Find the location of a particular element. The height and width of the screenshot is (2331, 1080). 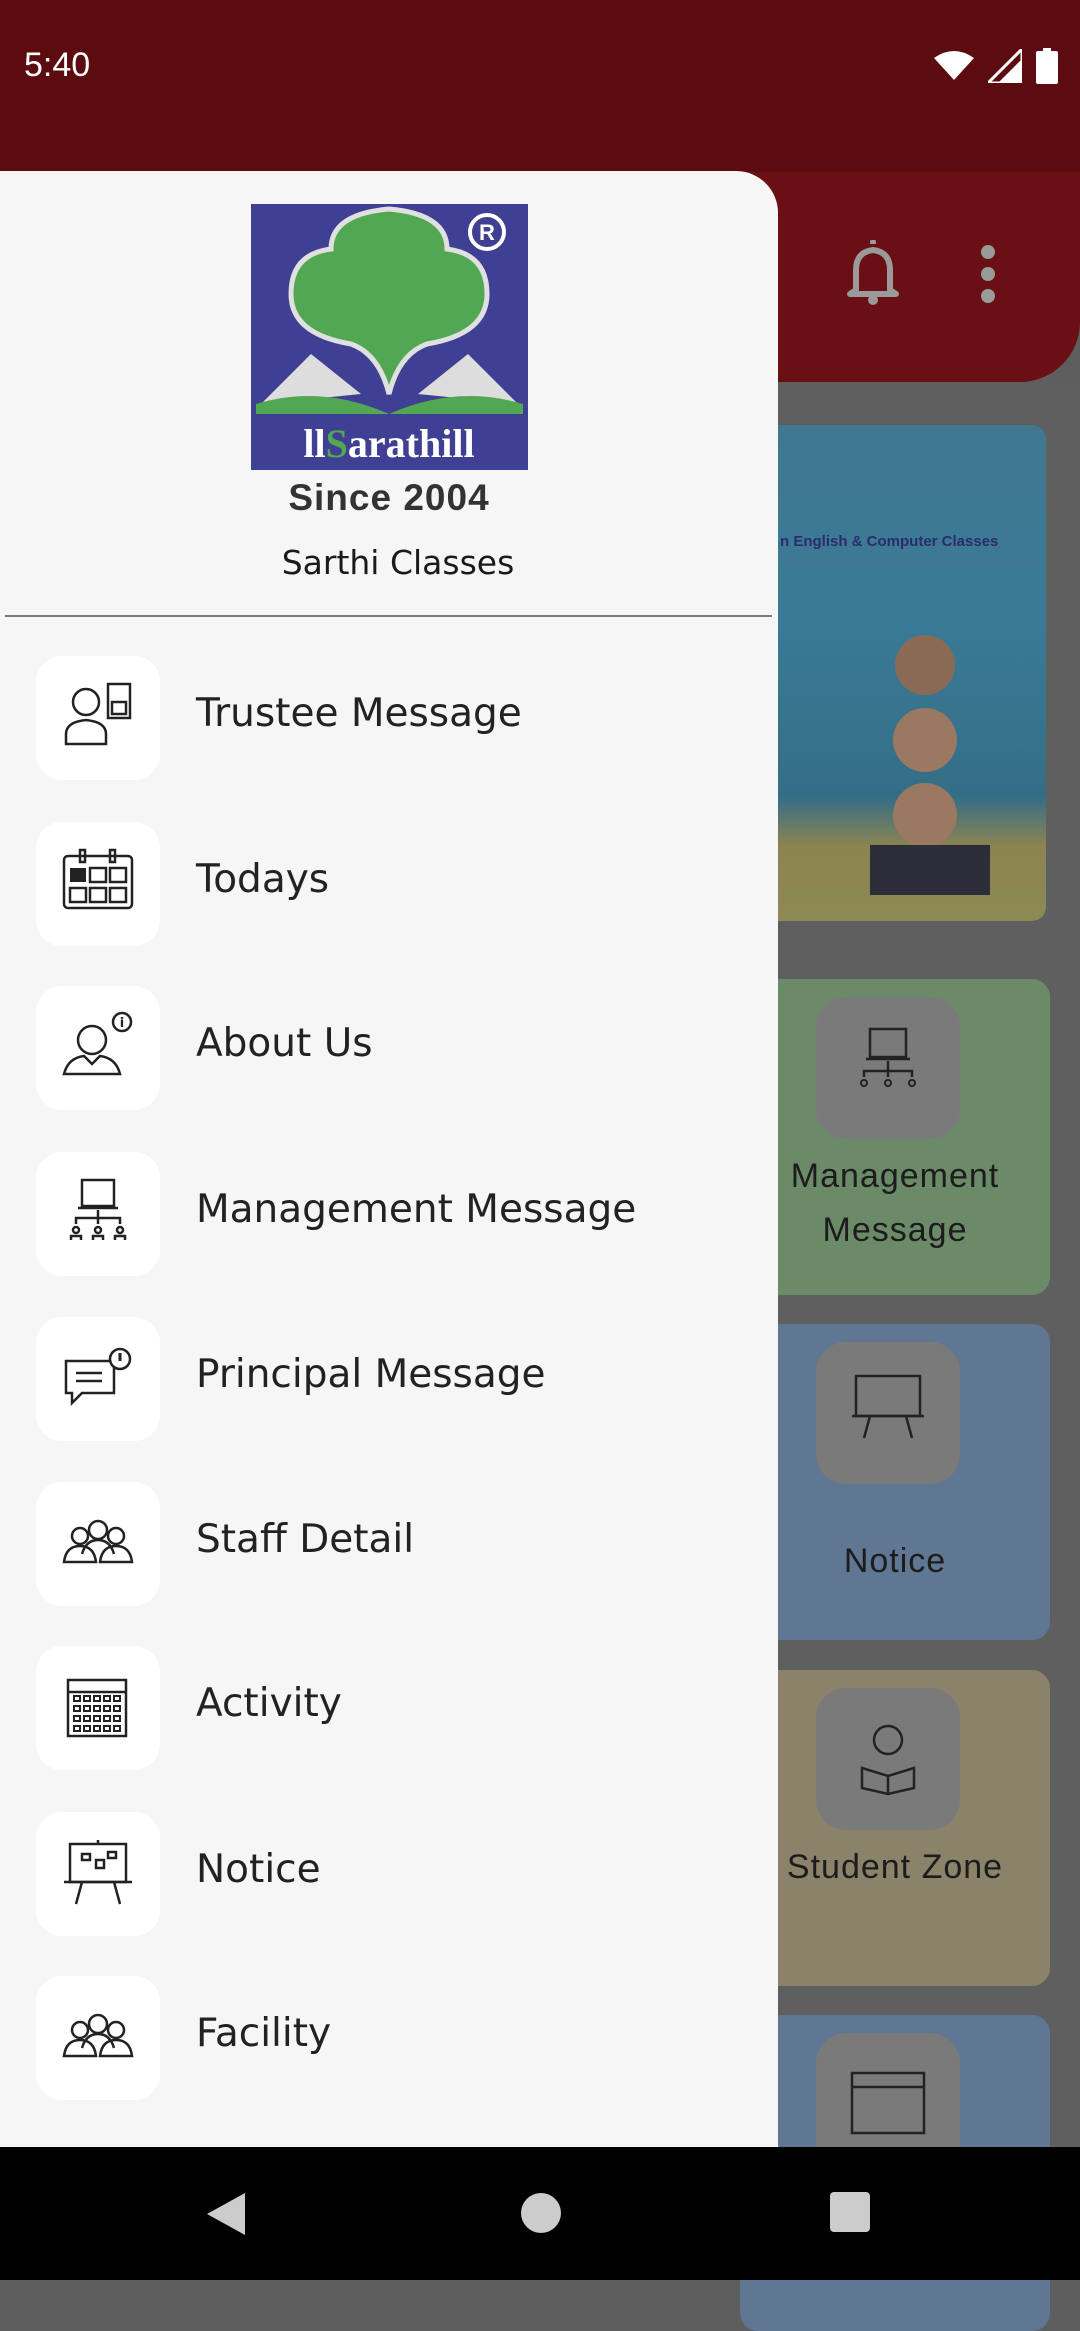

more-vert-icon is located at coordinates (988, 274).